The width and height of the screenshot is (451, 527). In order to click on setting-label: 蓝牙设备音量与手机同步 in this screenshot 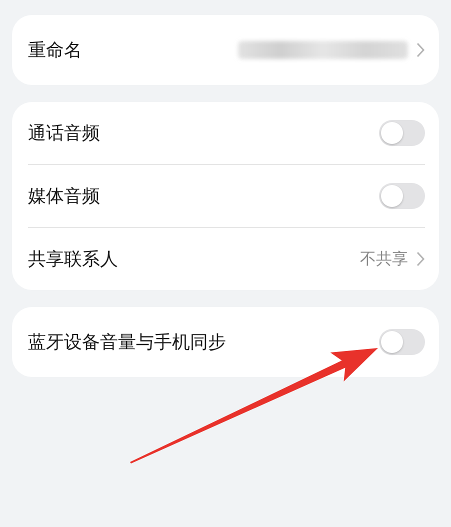, I will do `click(127, 342)`.